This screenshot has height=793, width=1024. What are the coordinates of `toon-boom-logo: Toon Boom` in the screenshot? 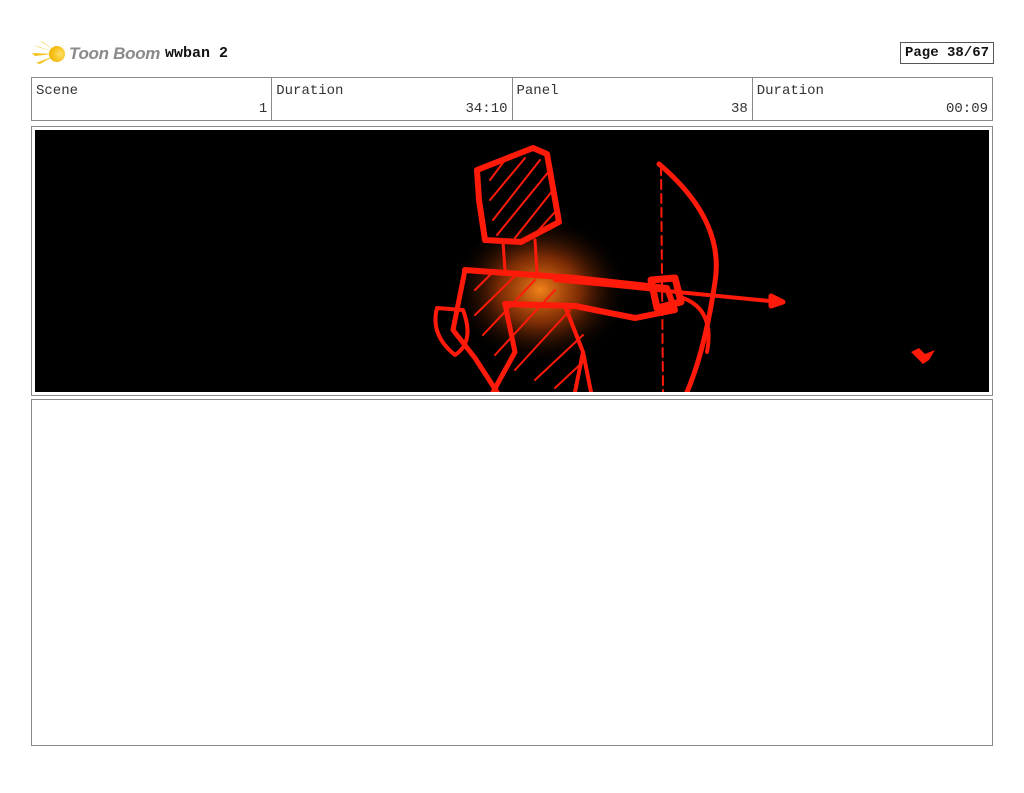 It's located at (96, 54).